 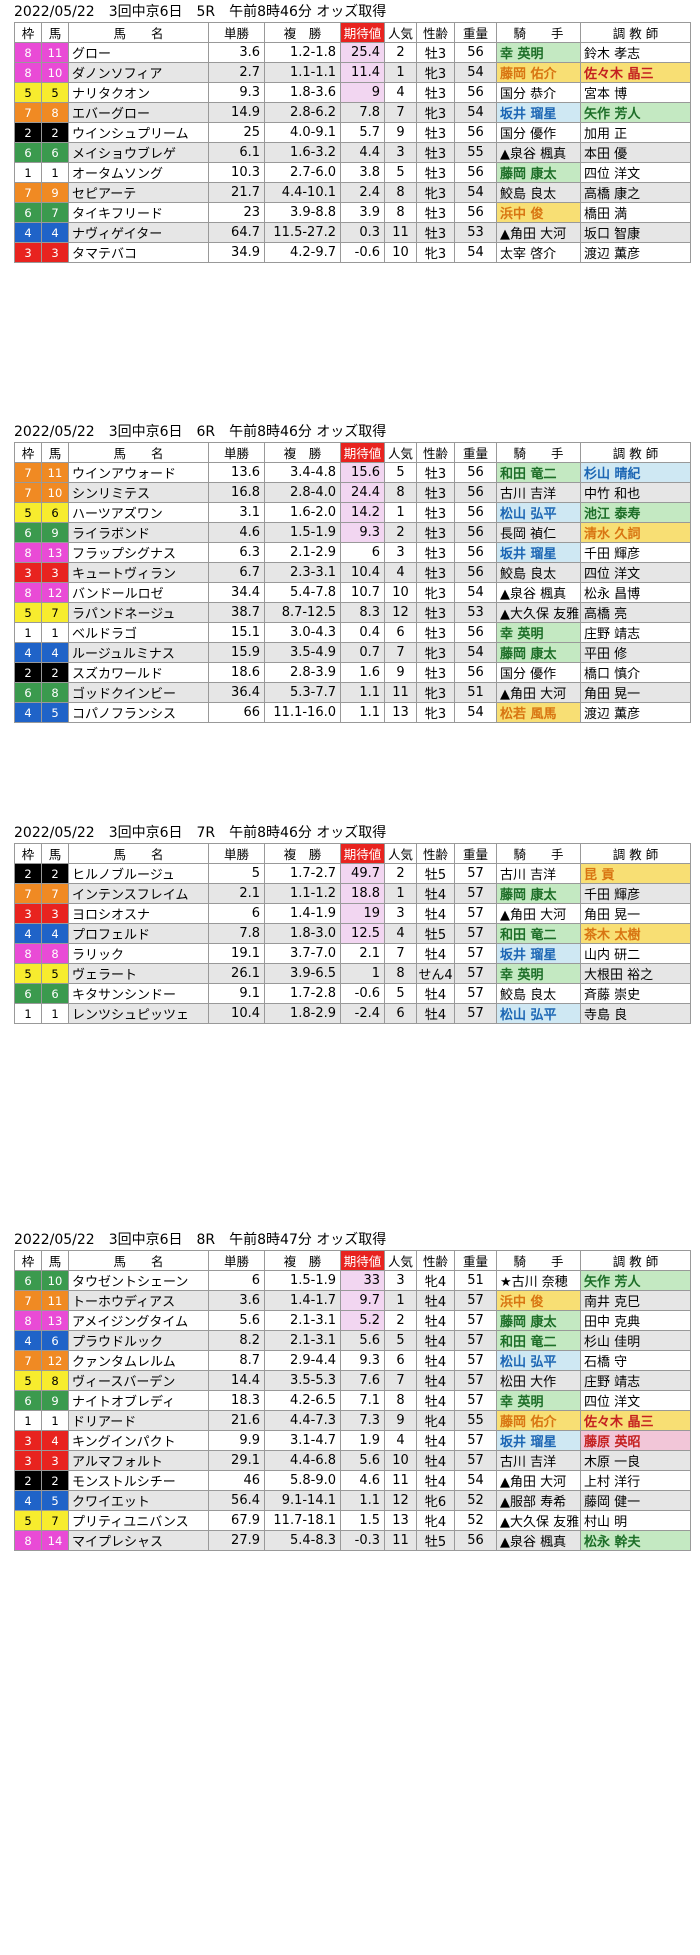 I want to click on column-header-waku: 枠, so click(x=28, y=1260).